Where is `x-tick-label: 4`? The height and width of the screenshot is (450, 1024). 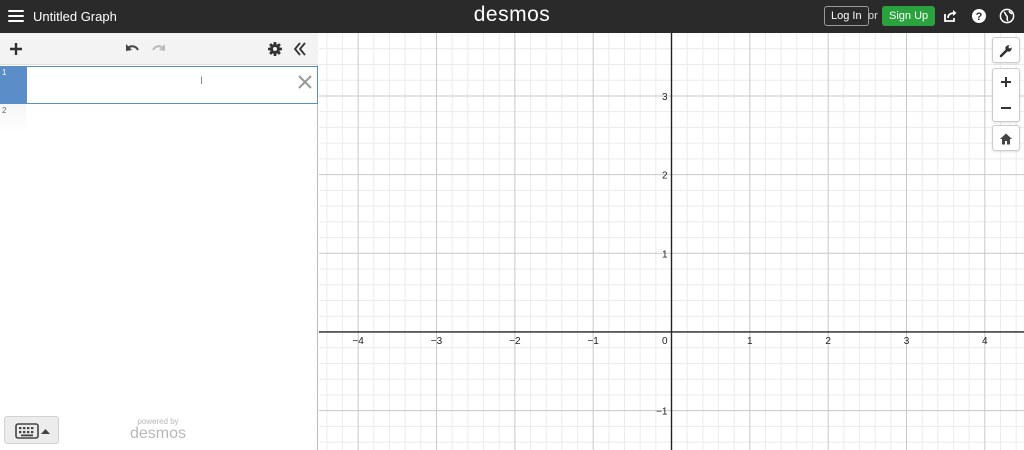 x-tick-label: 4 is located at coordinates (985, 341).